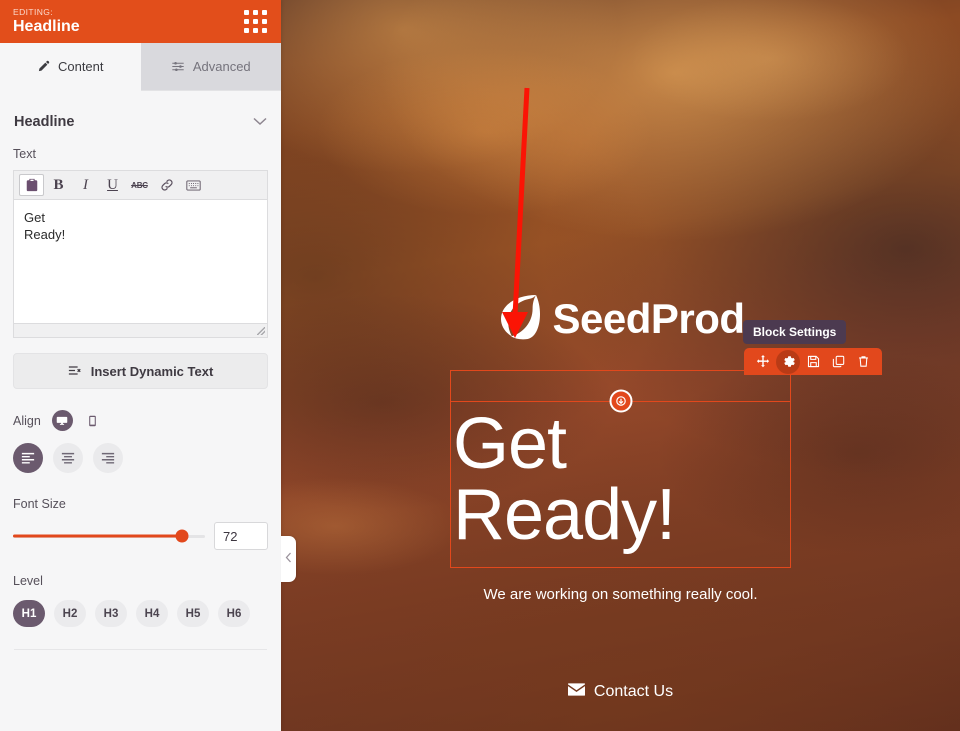  What do you see at coordinates (140, 21) in the screenshot?
I see `sidebar-header: EDITING: Headline` at bounding box center [140, 21].